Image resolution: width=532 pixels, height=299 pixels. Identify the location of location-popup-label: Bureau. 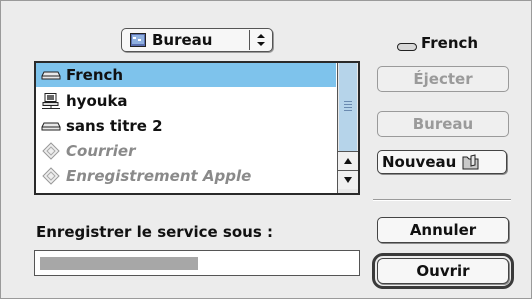
(182, 40).